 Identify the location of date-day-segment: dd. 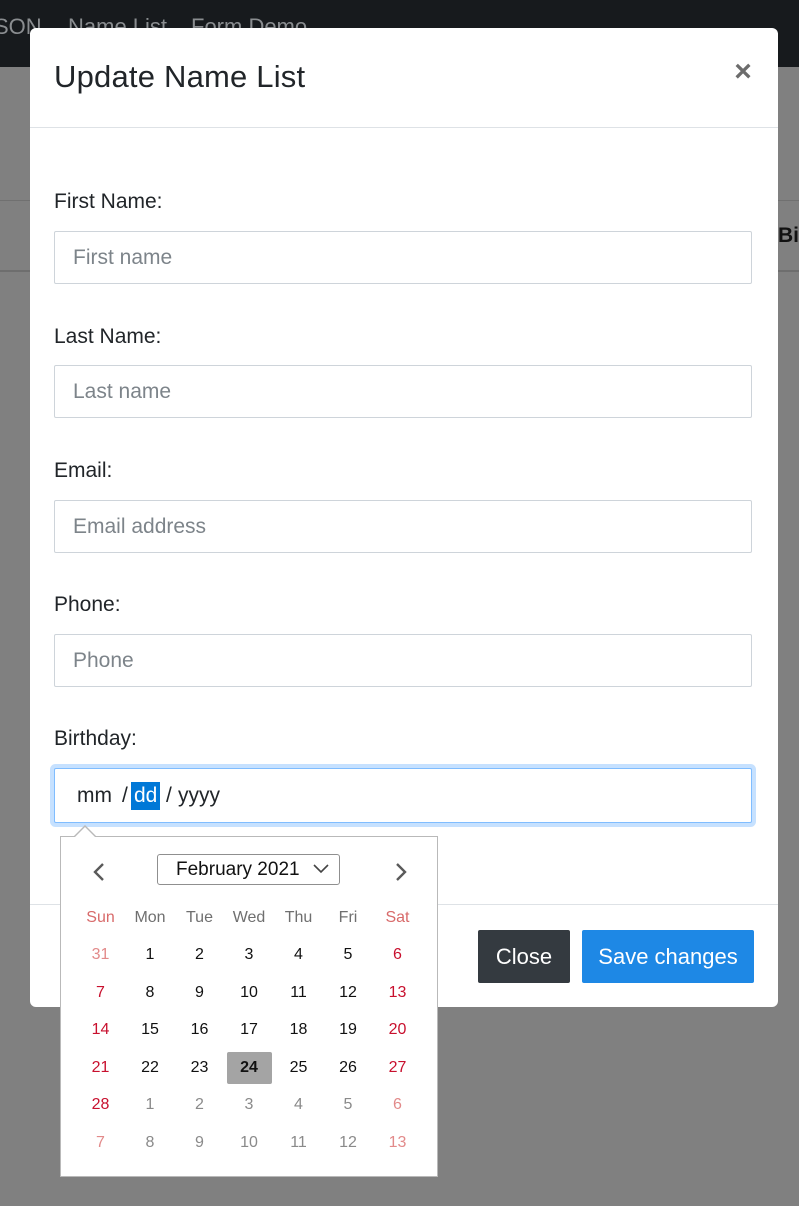
(146, 796).